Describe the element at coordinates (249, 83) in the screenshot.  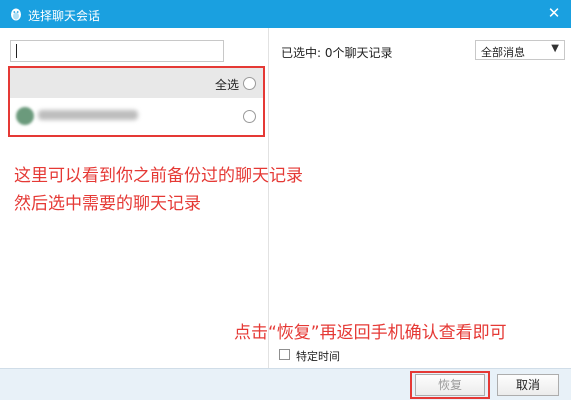
I see `select-all-radio` at that location.